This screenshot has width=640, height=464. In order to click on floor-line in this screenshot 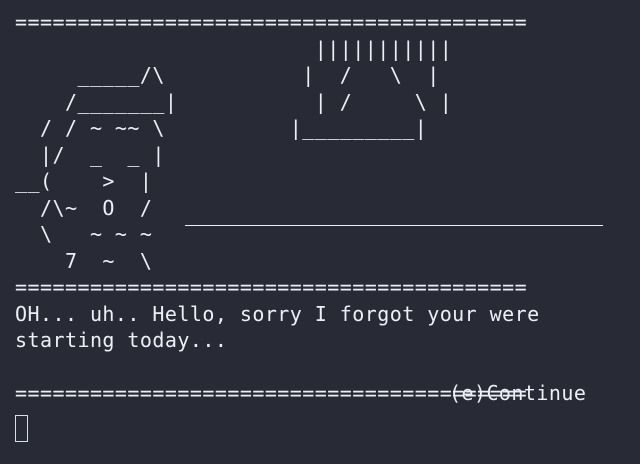, I will do `click(394, 225)`.